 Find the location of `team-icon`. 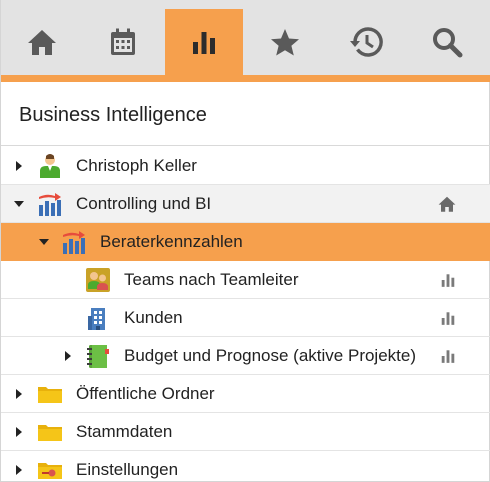

team-icon is located at coordinates (98, 280).